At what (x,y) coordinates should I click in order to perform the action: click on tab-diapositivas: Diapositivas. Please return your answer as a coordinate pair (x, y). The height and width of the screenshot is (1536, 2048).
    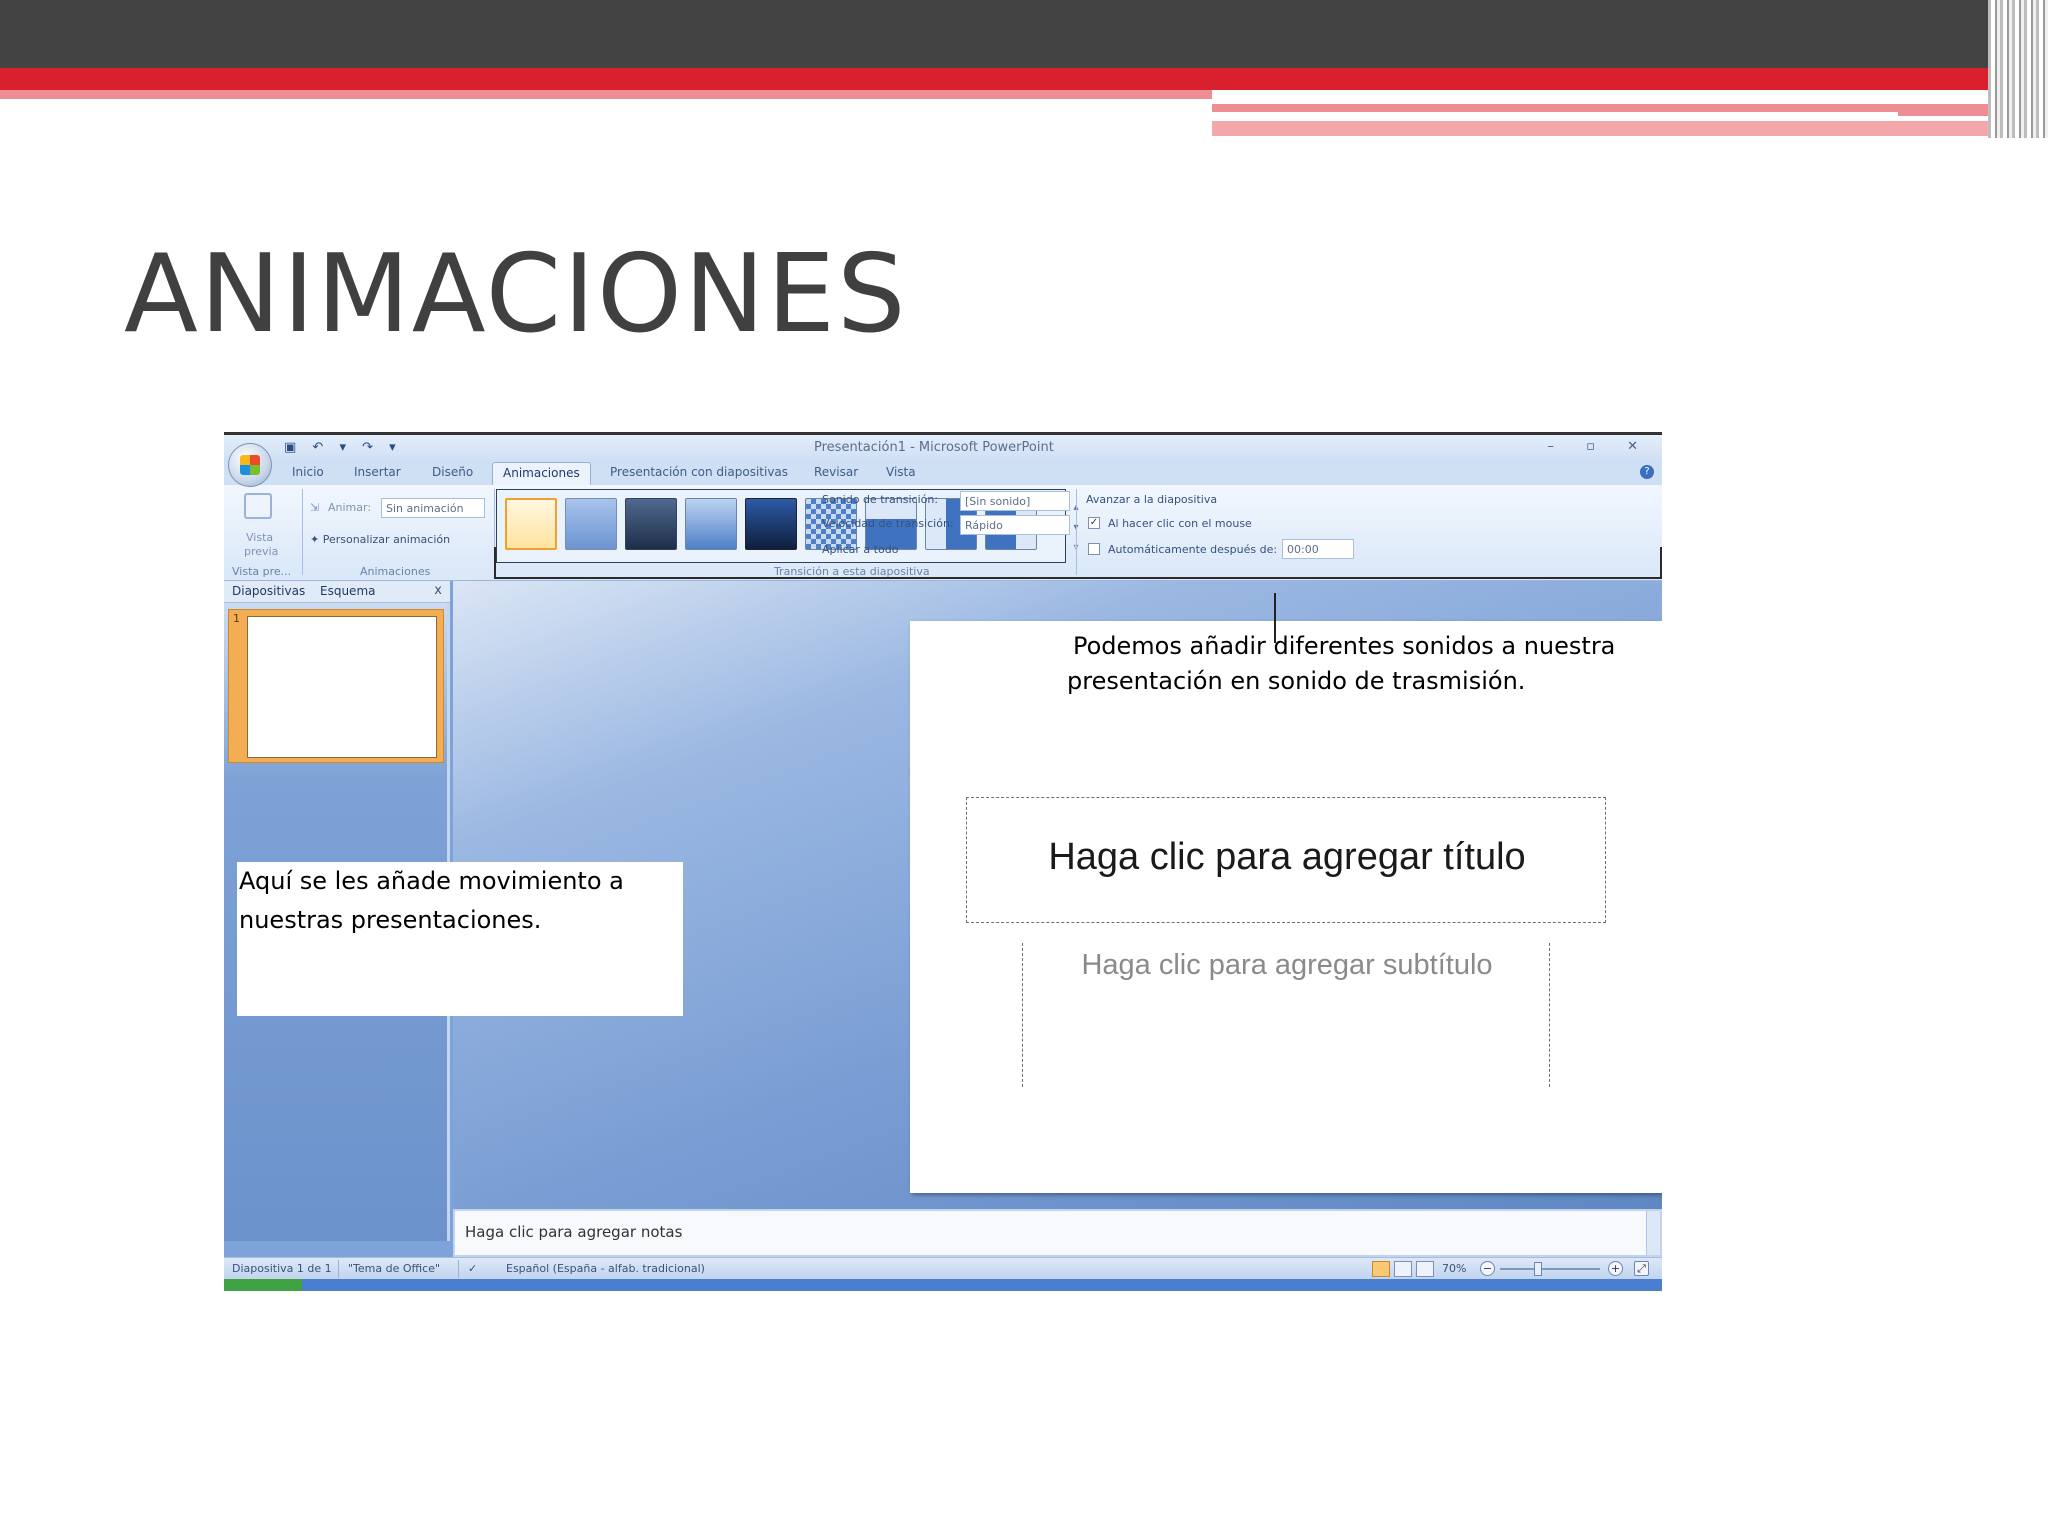
    Looking at the image, I should click on (268, 591).